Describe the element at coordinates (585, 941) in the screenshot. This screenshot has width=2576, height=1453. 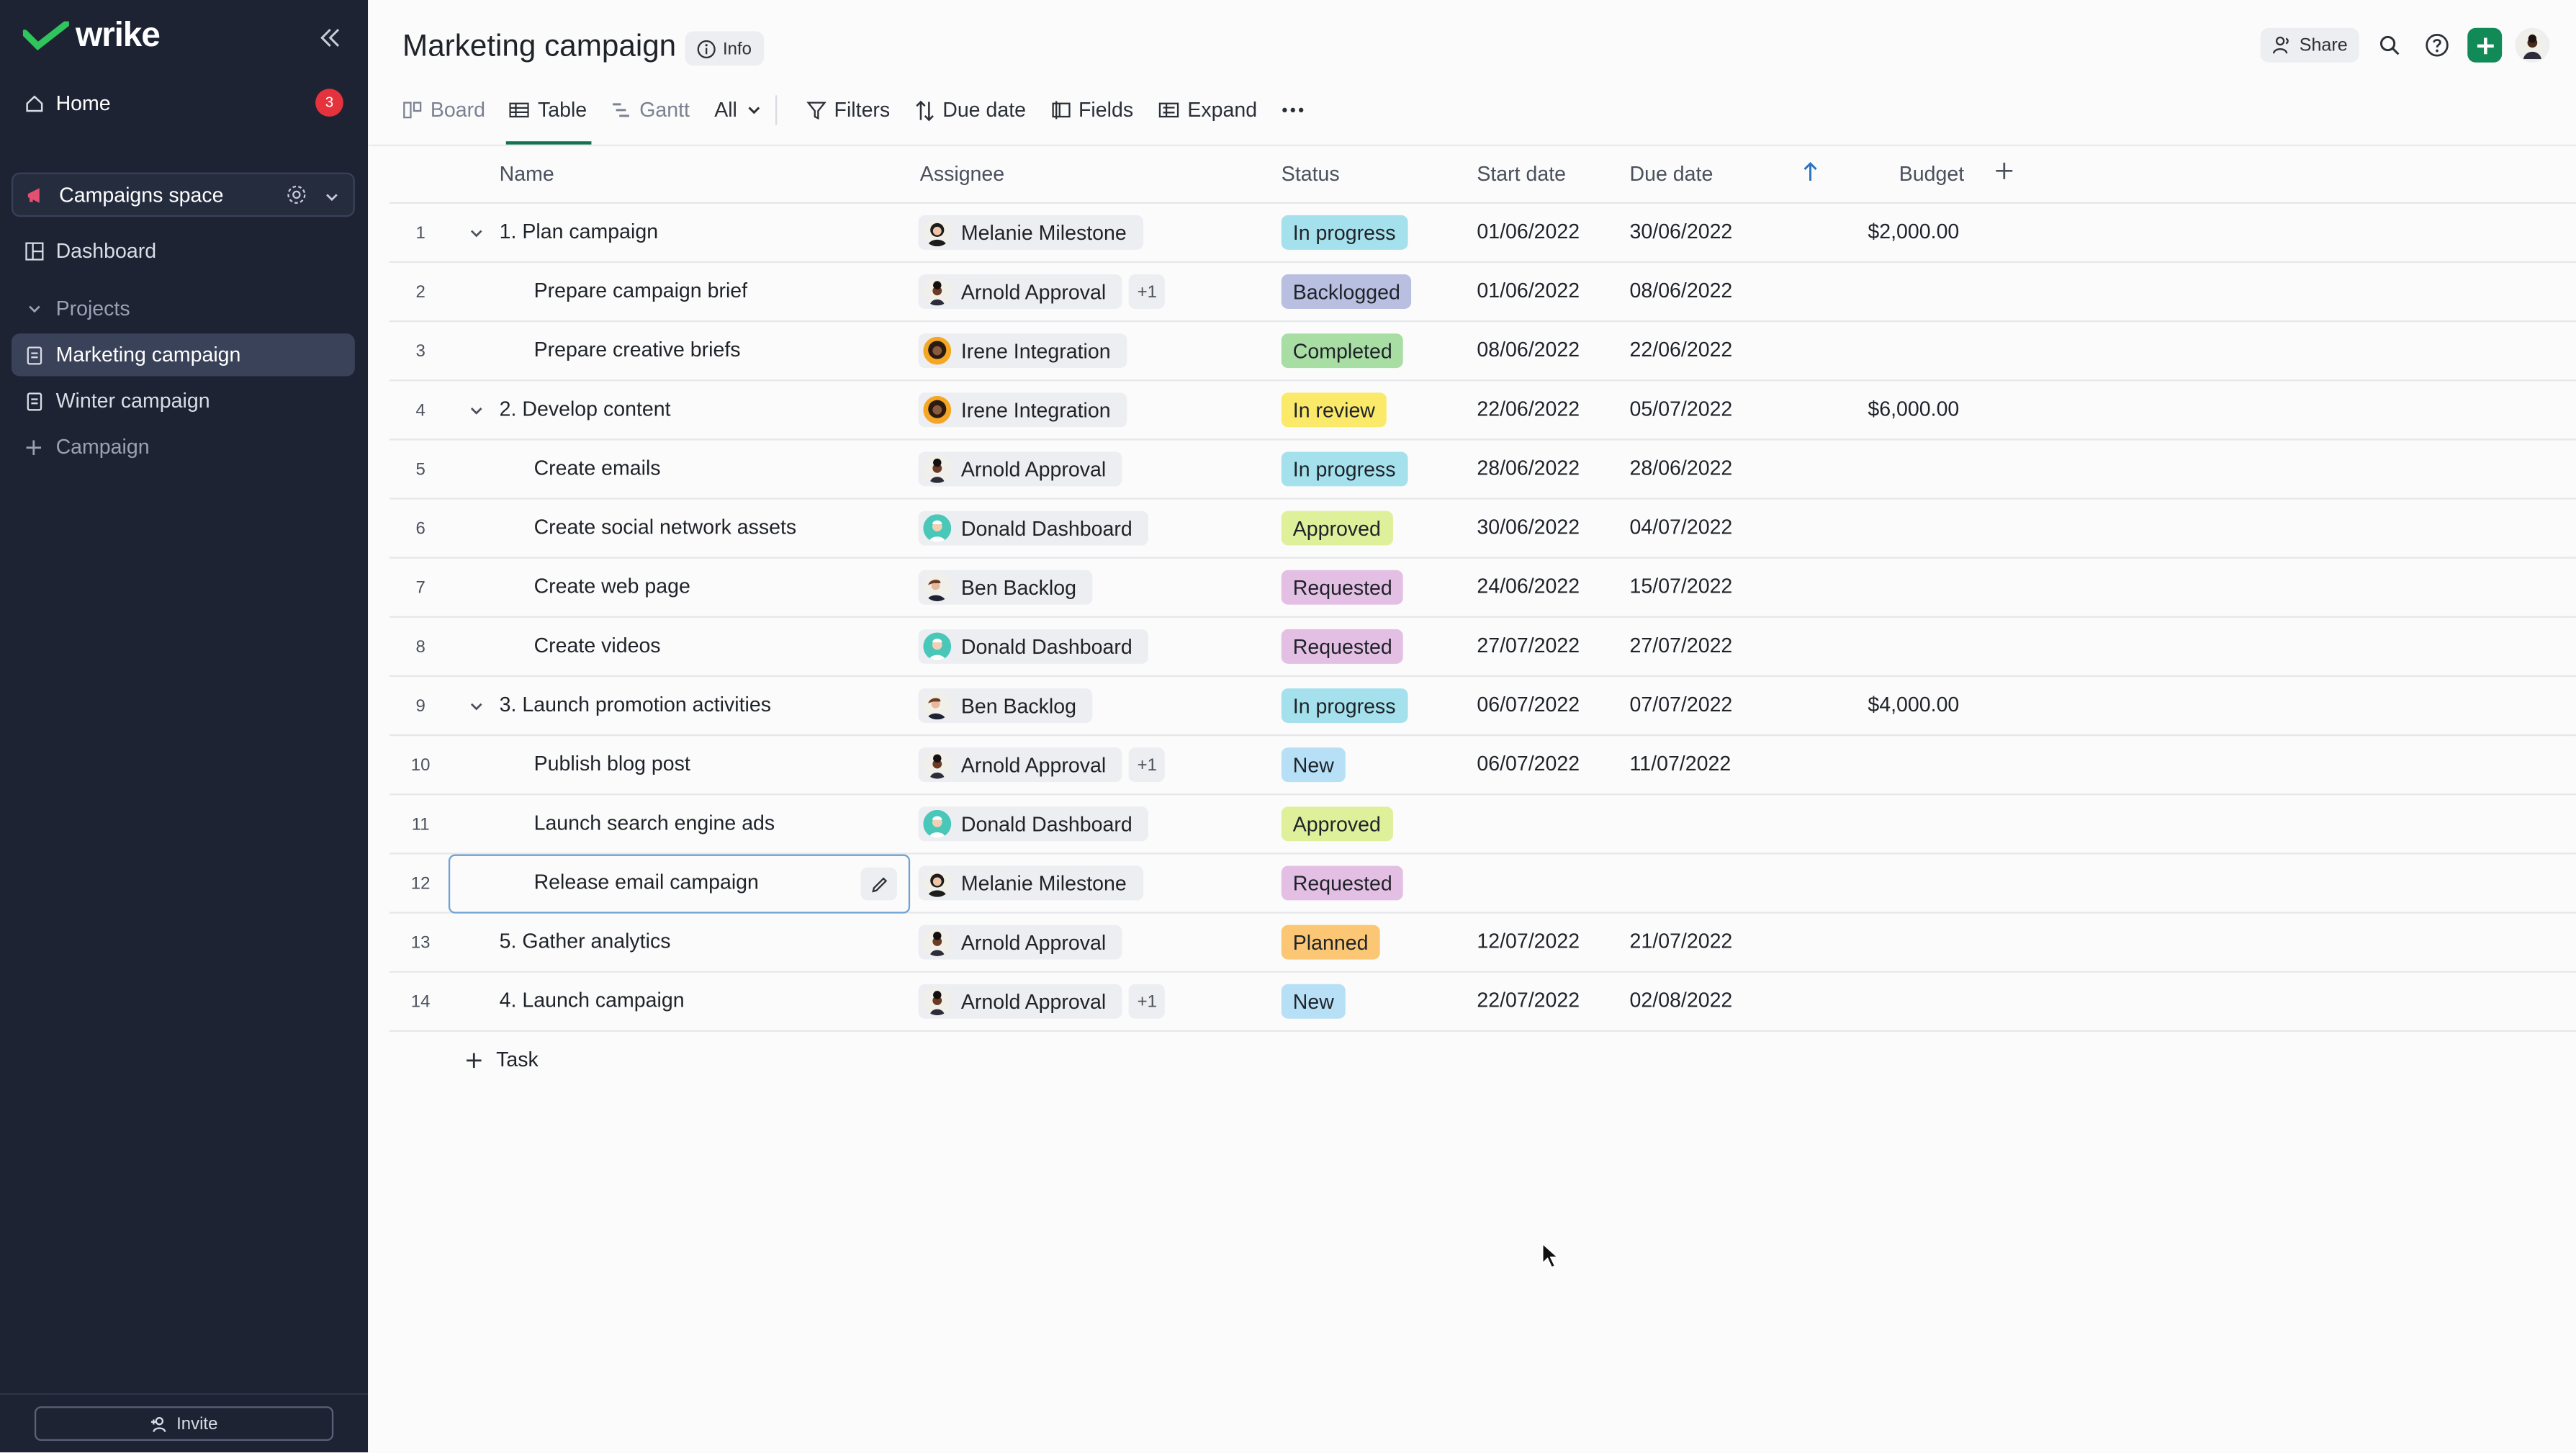
I see `task-name: 5. Gather analytics` at that location.